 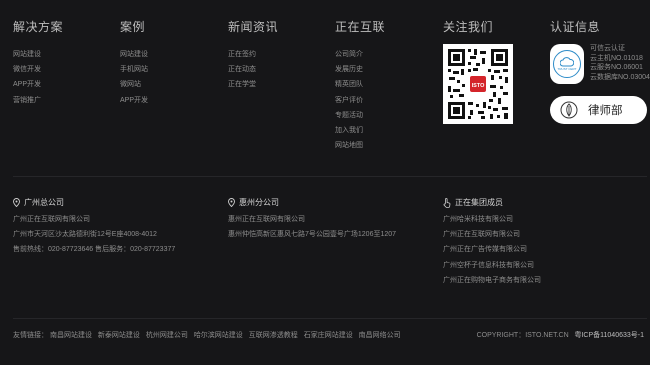 I want to click on office-heading: 正在集团成员, so click(x=492, y=202).